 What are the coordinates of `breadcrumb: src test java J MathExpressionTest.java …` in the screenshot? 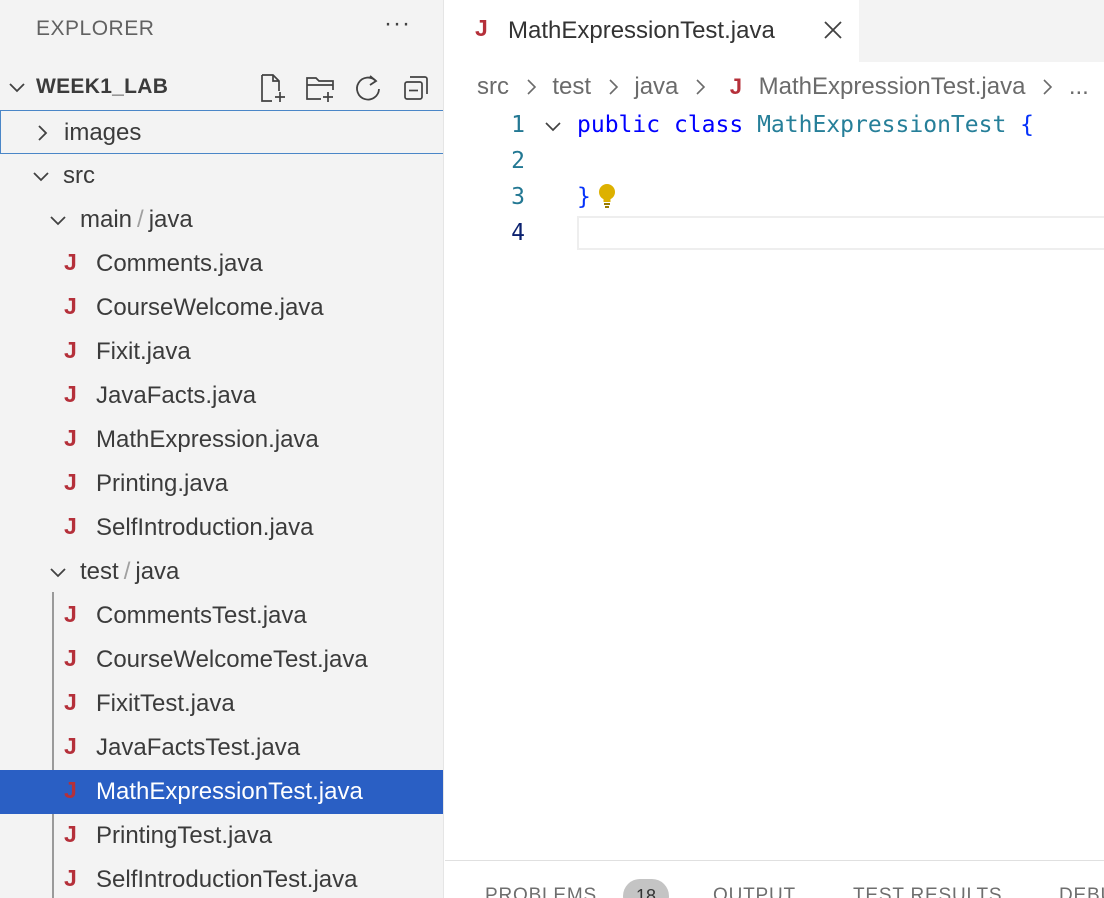 It's located at (783, 88).